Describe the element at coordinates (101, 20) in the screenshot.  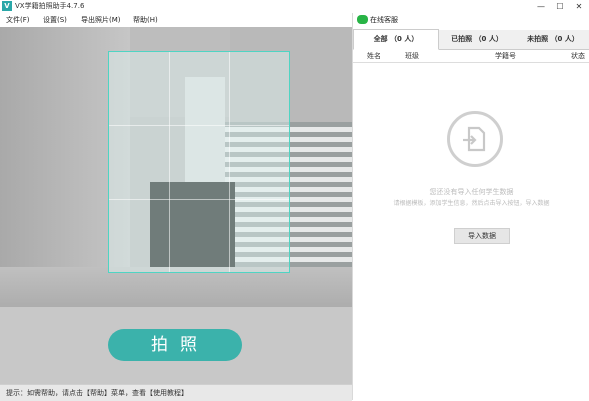
I see `menu-export-photos: 导出照片(M)` at that location.